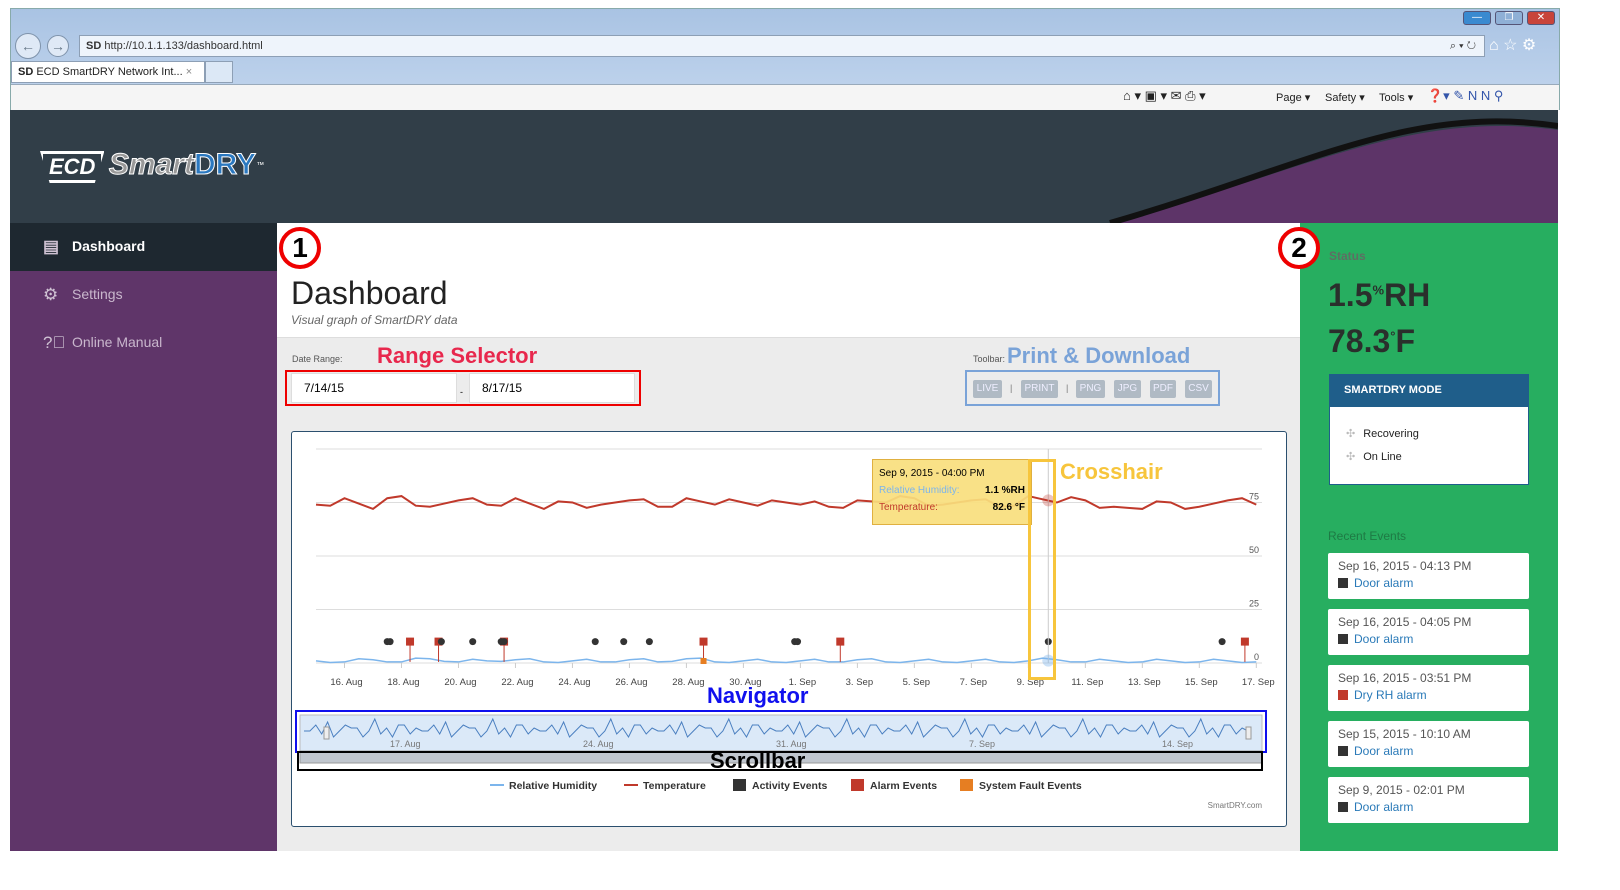 This screenshot has width=1620, height=890. What do you see at coordinates (1254, 604) in the screenshot?
I see `y-tick-label: 25` at bounding box center [1254, 604].